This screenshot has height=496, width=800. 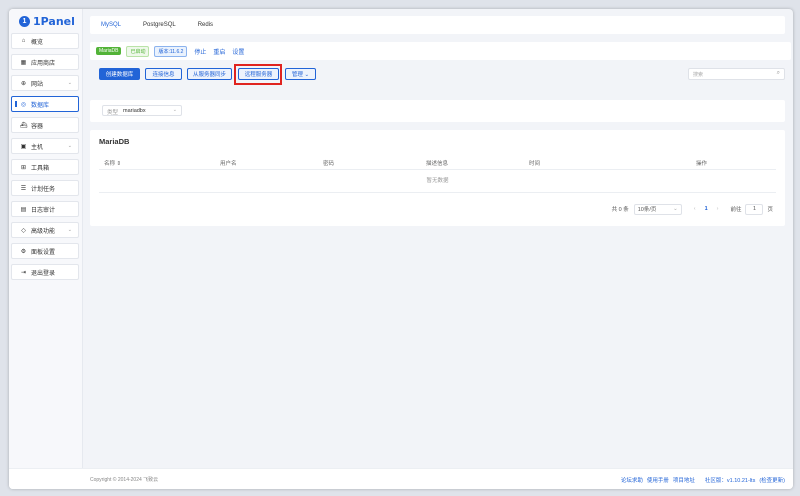 I want to click on toolbox-icon: ⊞, so click(x=23, y=167).